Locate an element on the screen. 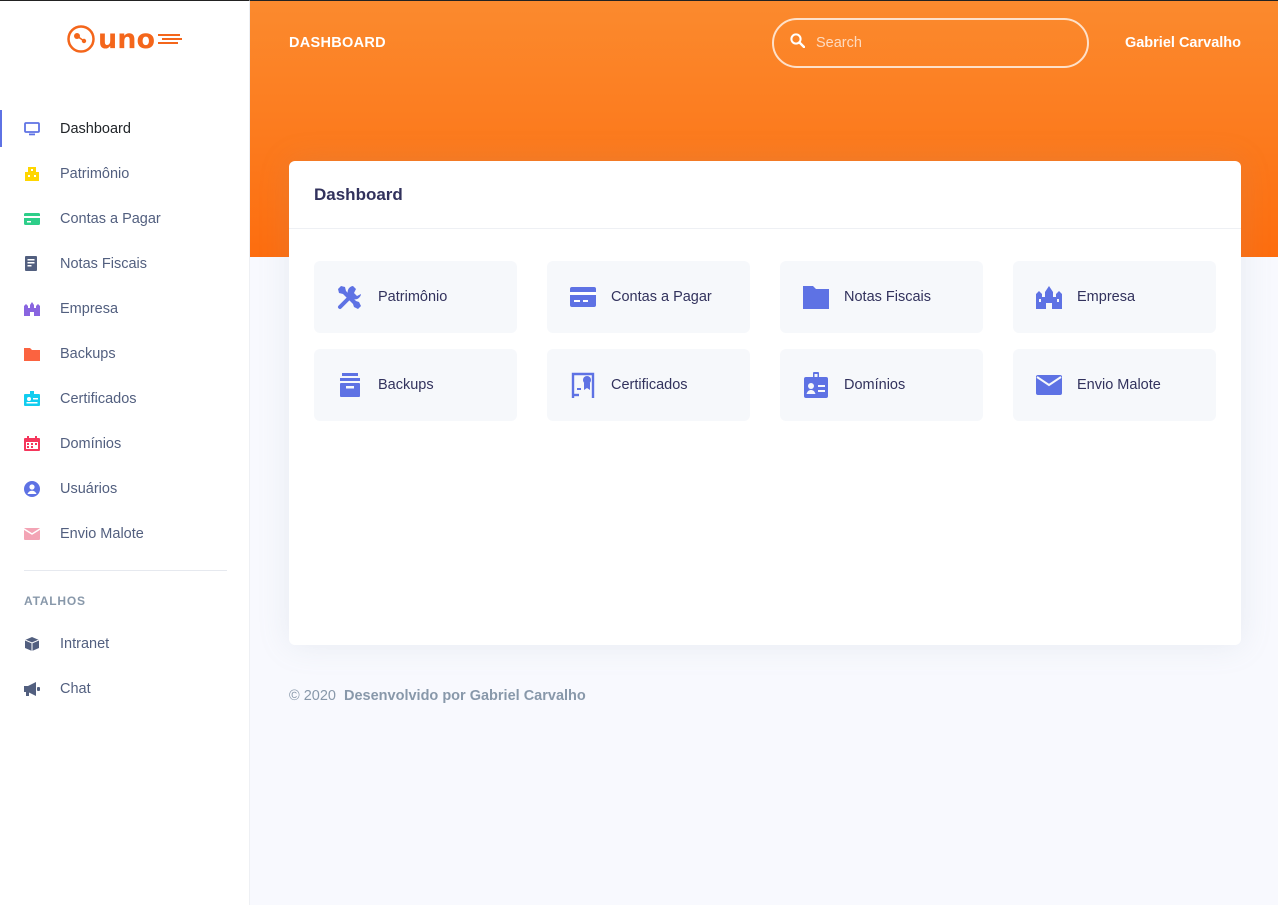 This screenshot has height=905, width=1278. tile-label: Backups is located at coordinates (406, 385).